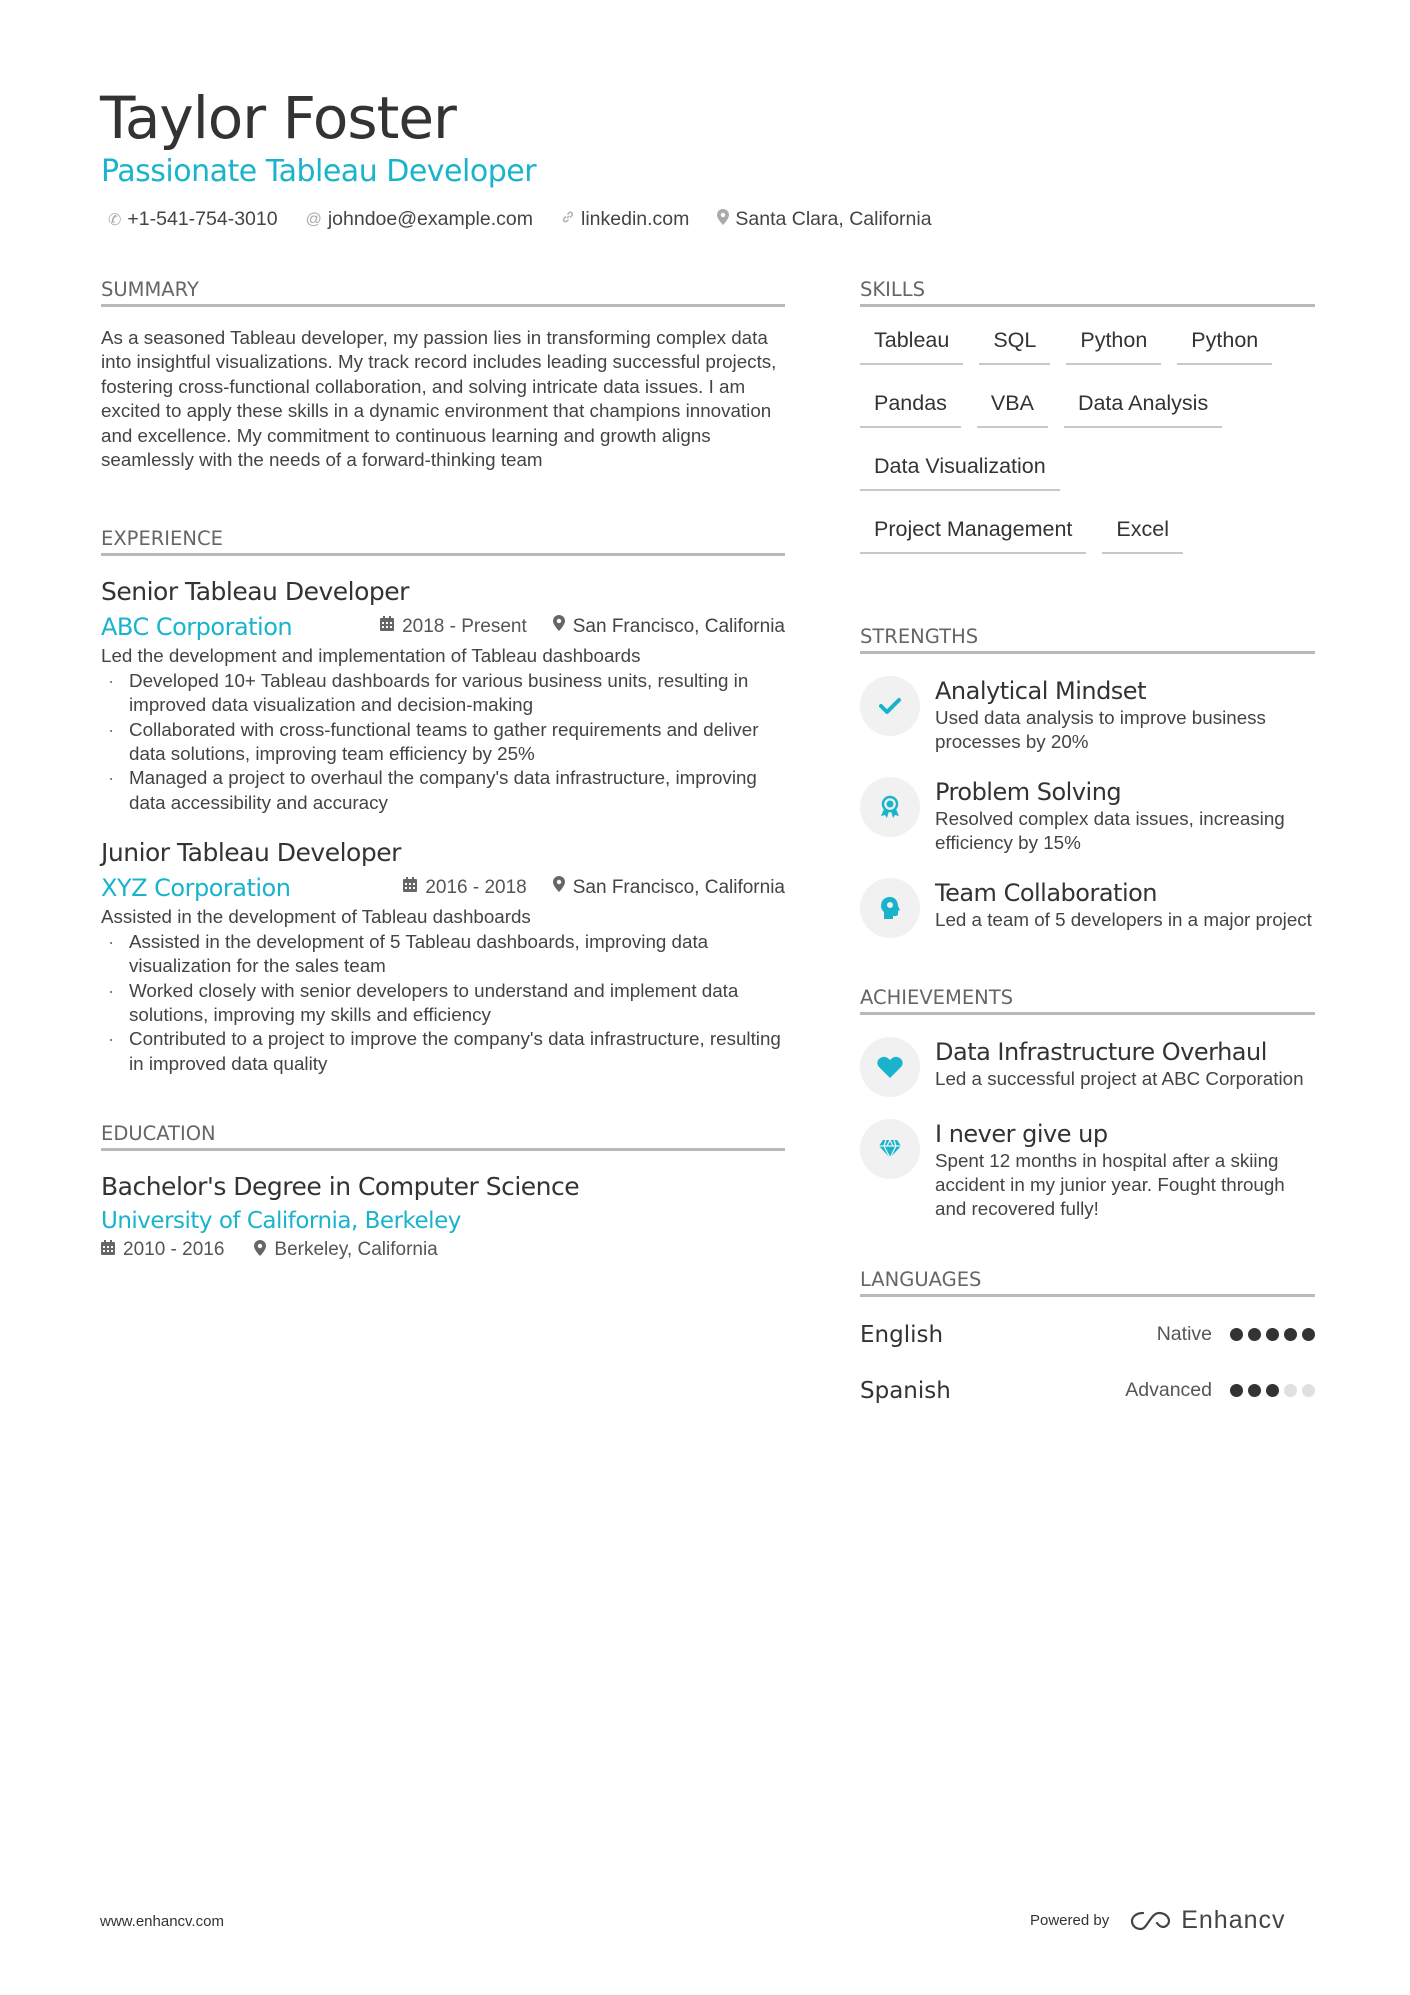  Describe the element at coordinates (443, 542) in the screenshot. I see `experience-heading: EXPERIENCE` at that location.